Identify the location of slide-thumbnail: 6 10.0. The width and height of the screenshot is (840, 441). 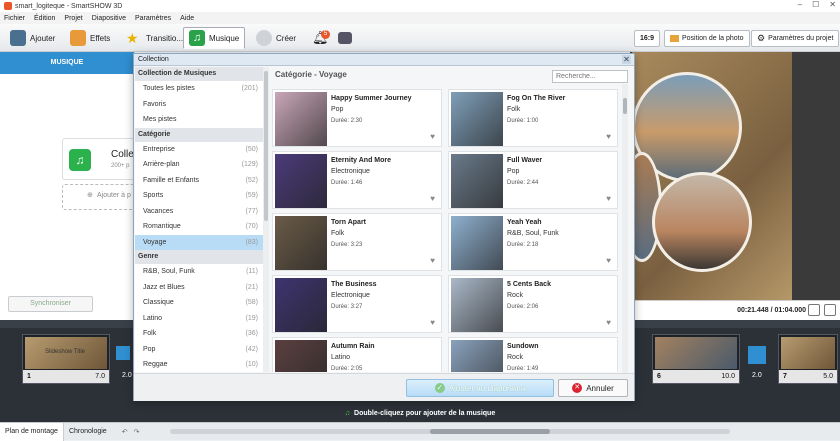
(696, 359).